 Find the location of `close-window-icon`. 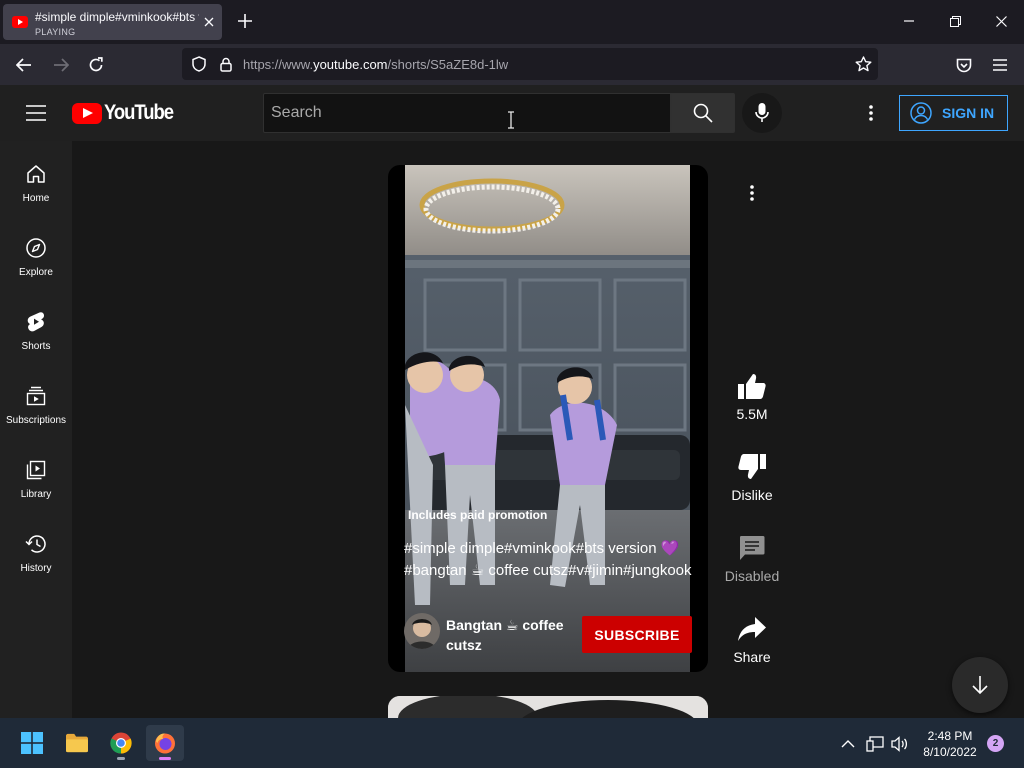

close-window-icon is located at coordinates (1001, 21).